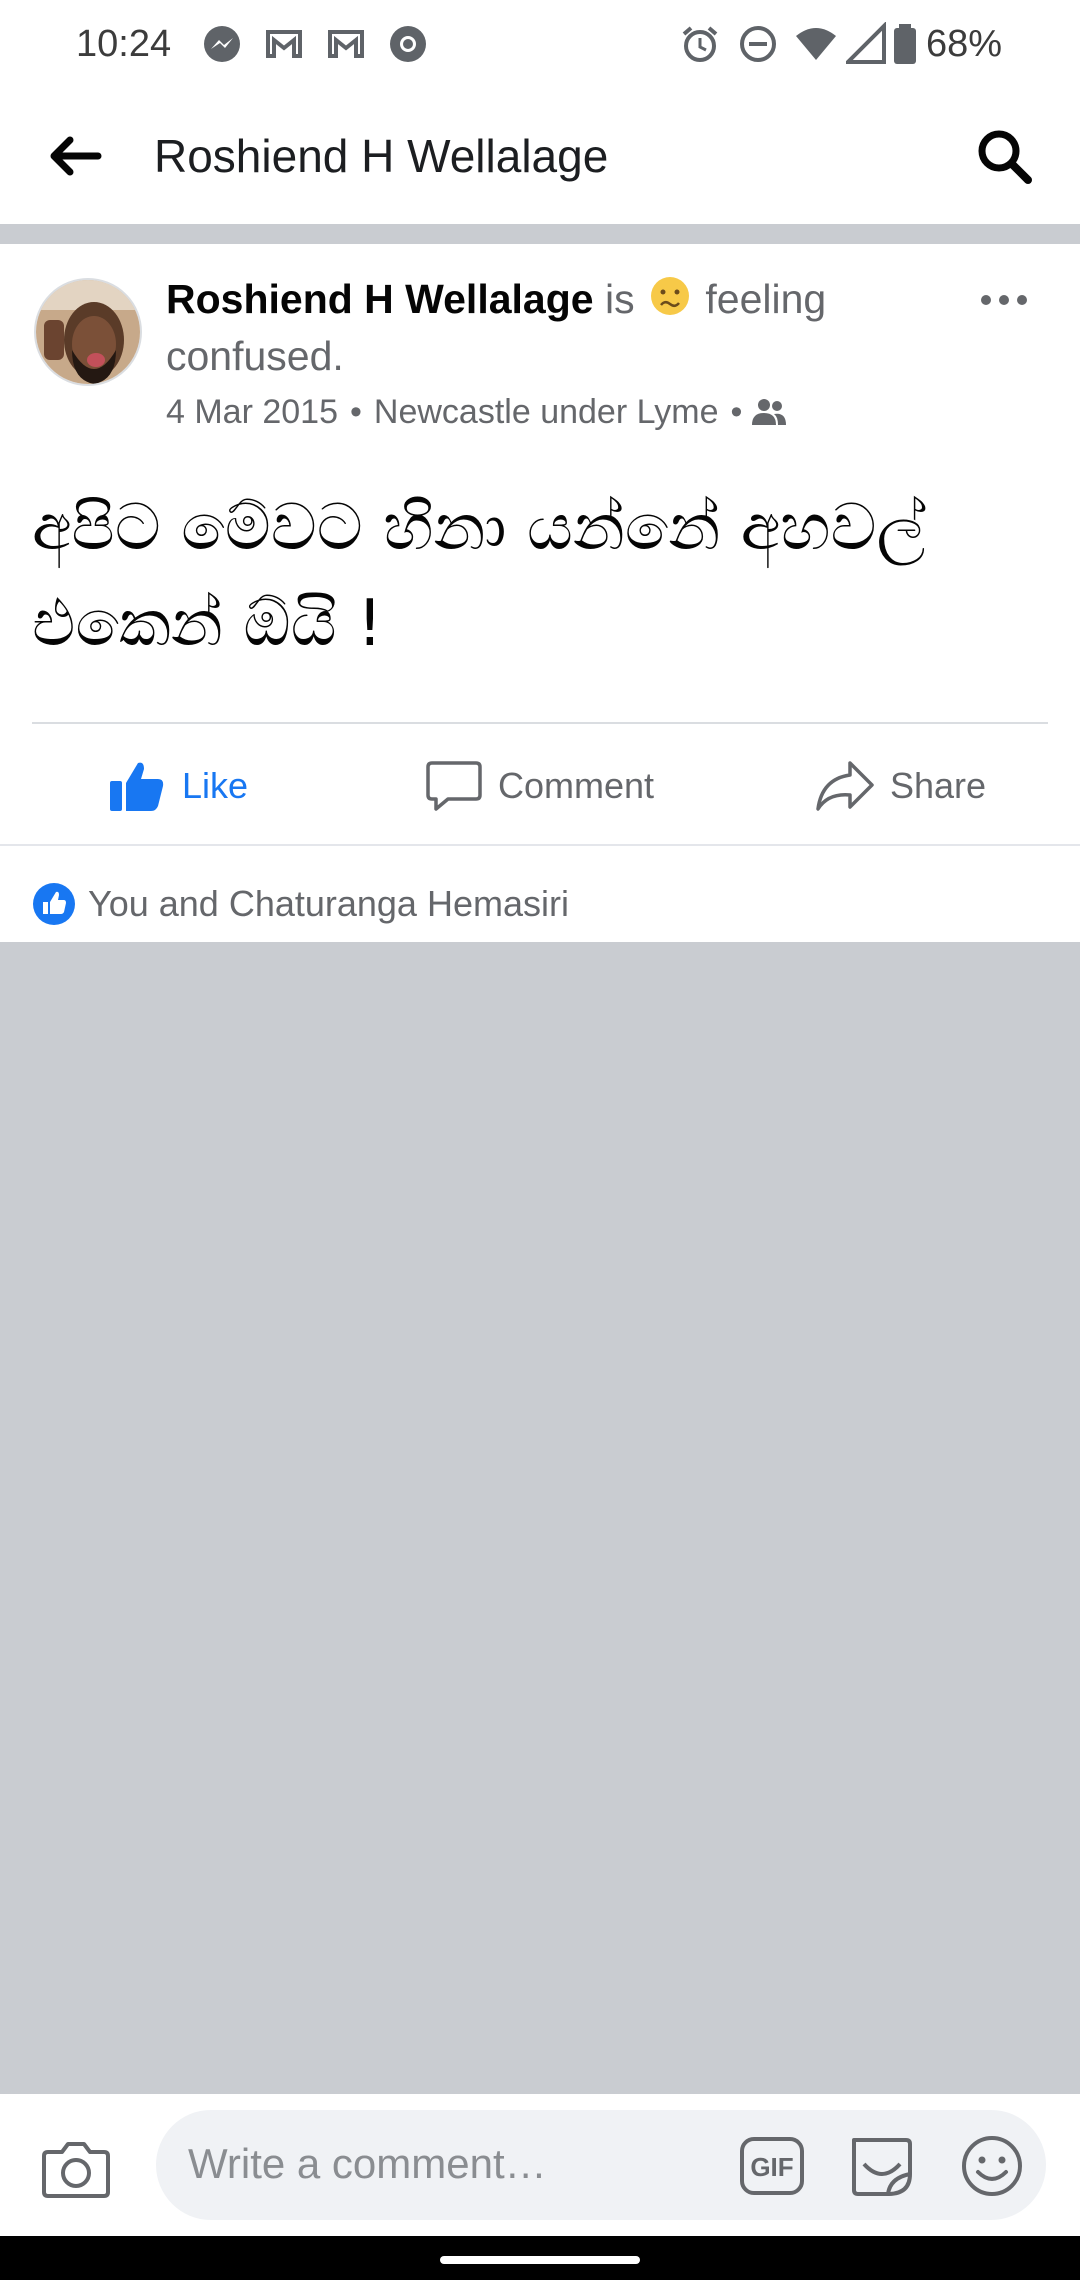 This screenshot has height=2280, width=1080. I want to click on camera-icon, so click(76, 2170).